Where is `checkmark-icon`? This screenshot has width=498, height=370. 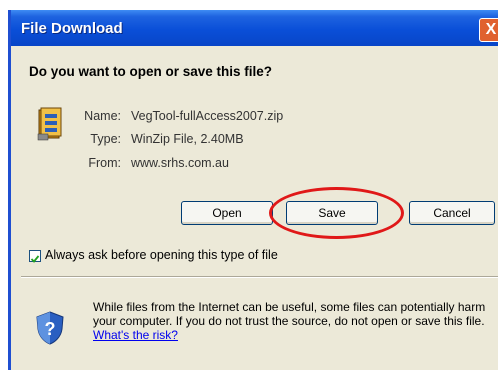 checkmark-icon is located at coordinates (35, 259).